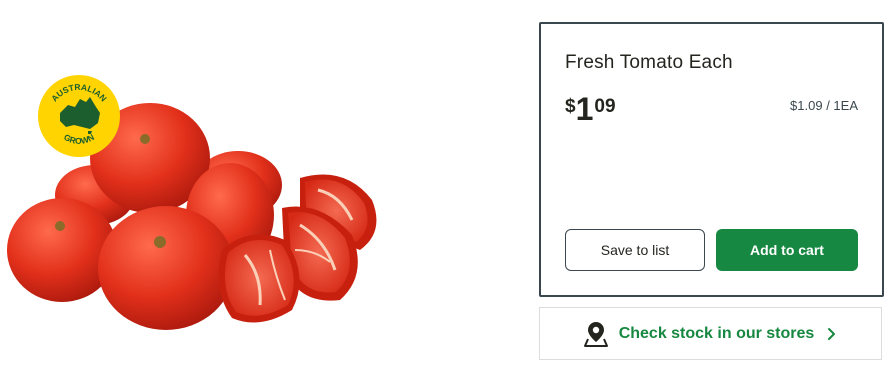 The image size is (896, 372). Describe the element at coordinates (635, 250) in the screenshot. I see `save-to-list-button: Save to list` at that location.